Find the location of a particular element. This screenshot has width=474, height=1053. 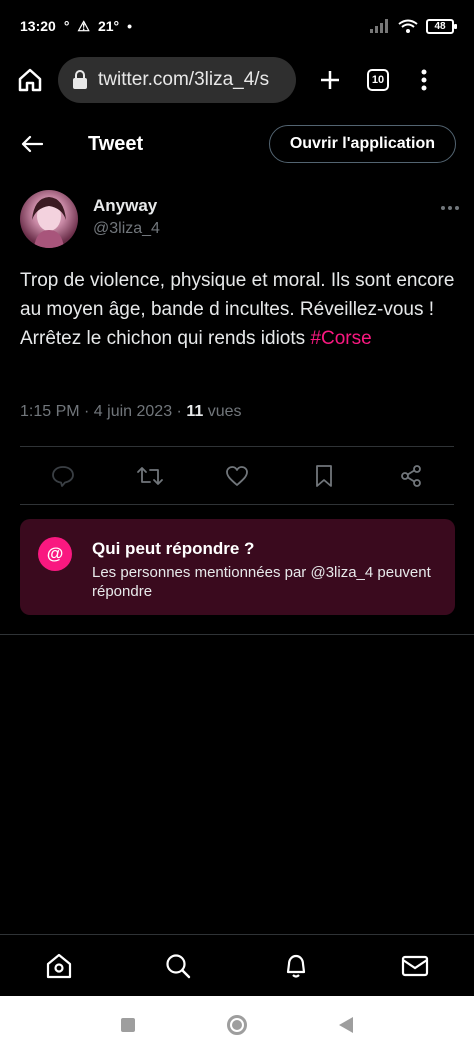

avatar-image is located at coordinates (49, 222).